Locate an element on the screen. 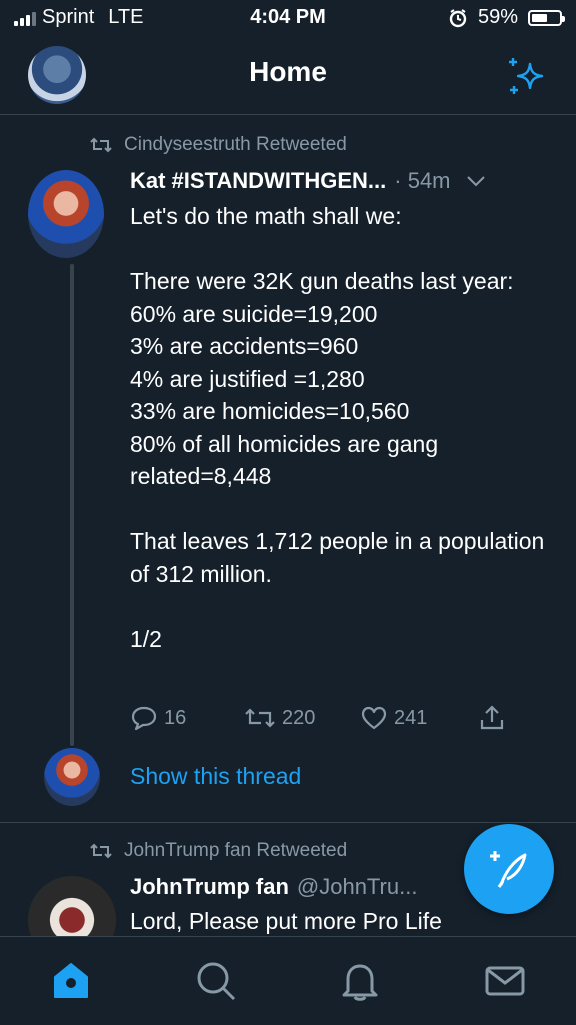  battery-percent: 59% is located at coordinates (497, 17).